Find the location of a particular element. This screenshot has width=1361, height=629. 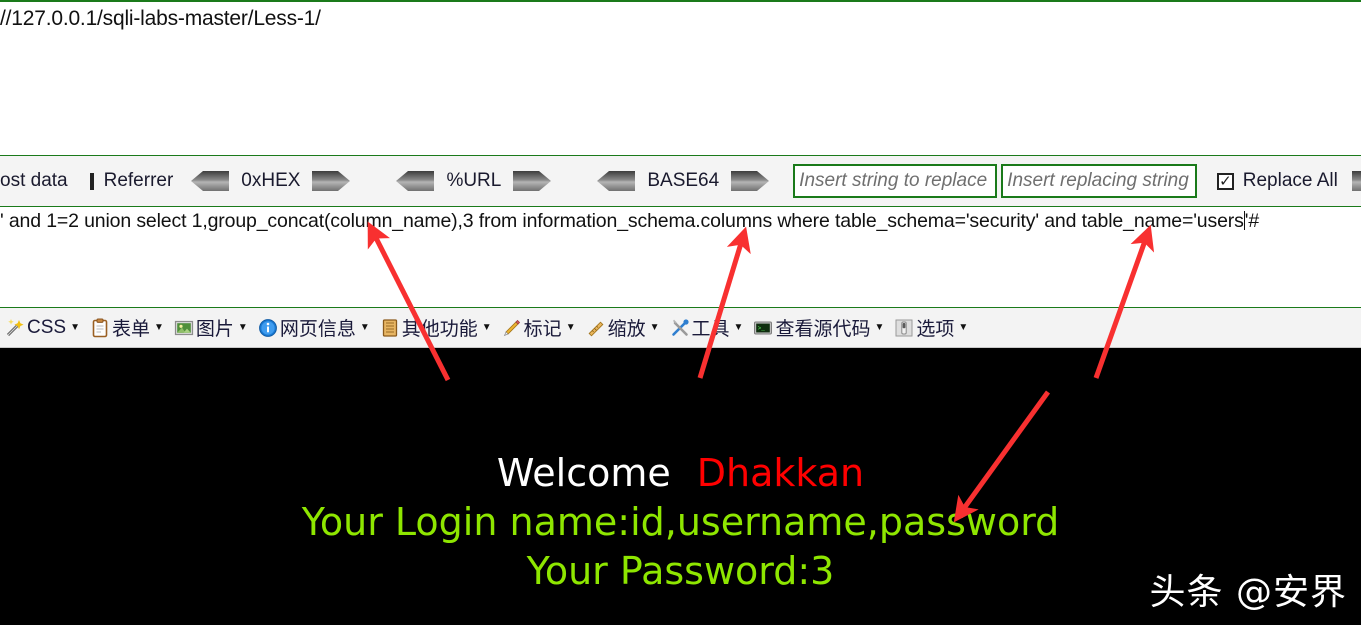

info-icon is located at coordinates (268, 328).